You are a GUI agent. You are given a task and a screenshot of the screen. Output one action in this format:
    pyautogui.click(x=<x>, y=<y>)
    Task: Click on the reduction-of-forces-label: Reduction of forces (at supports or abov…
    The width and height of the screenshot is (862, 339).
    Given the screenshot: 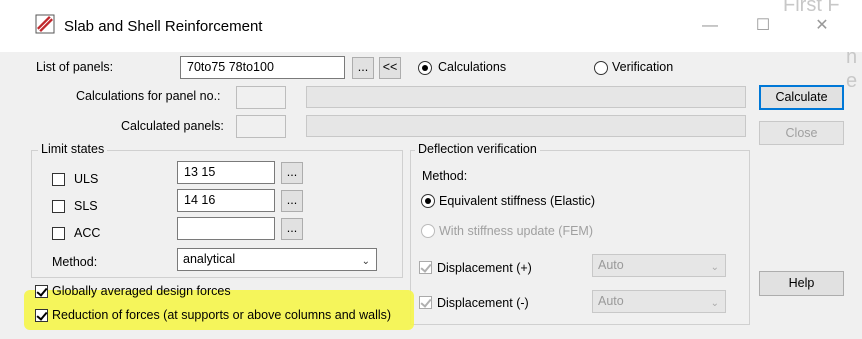 What is the action you would take?
    pyautogui.click(x=221, y=315)
    